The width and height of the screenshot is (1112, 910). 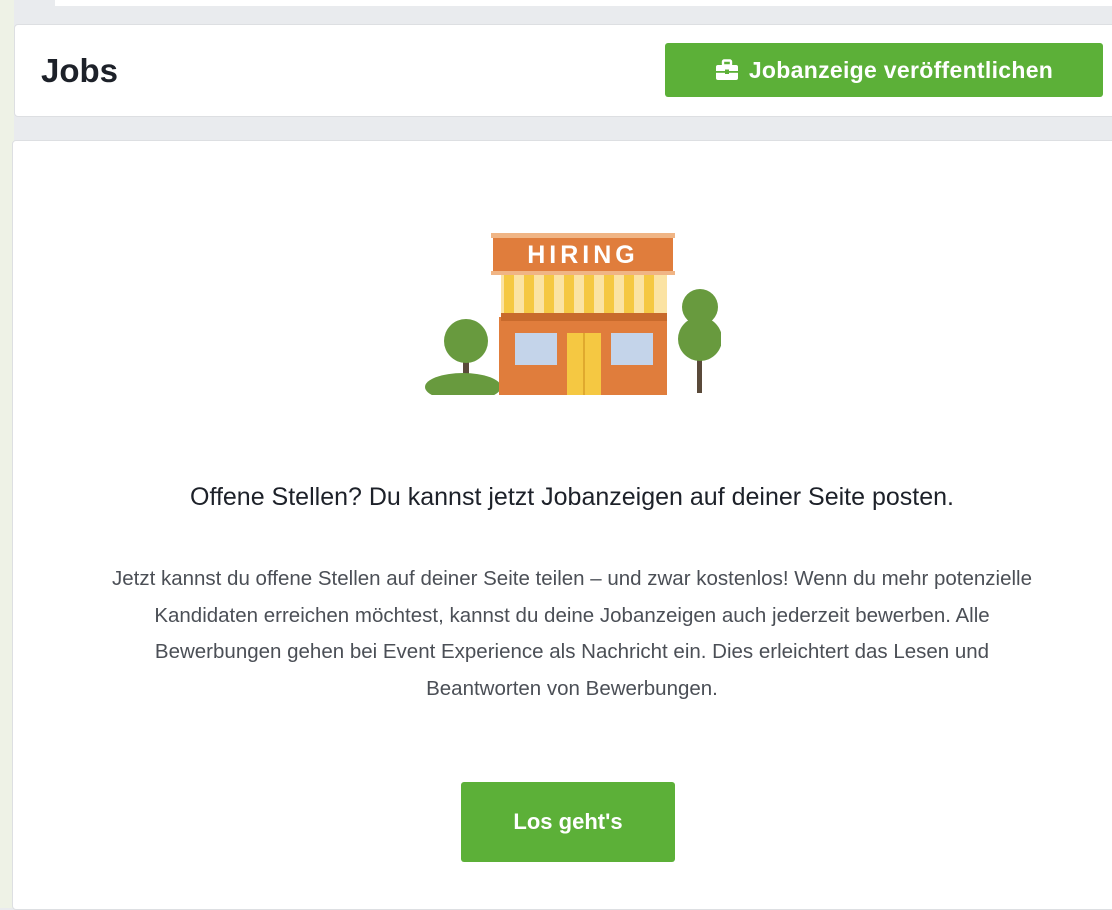 What do you see at coordinates (568, 822) in the screenshot?
I see `get-started-button: Los geht's` at bounding box center [568, 822].